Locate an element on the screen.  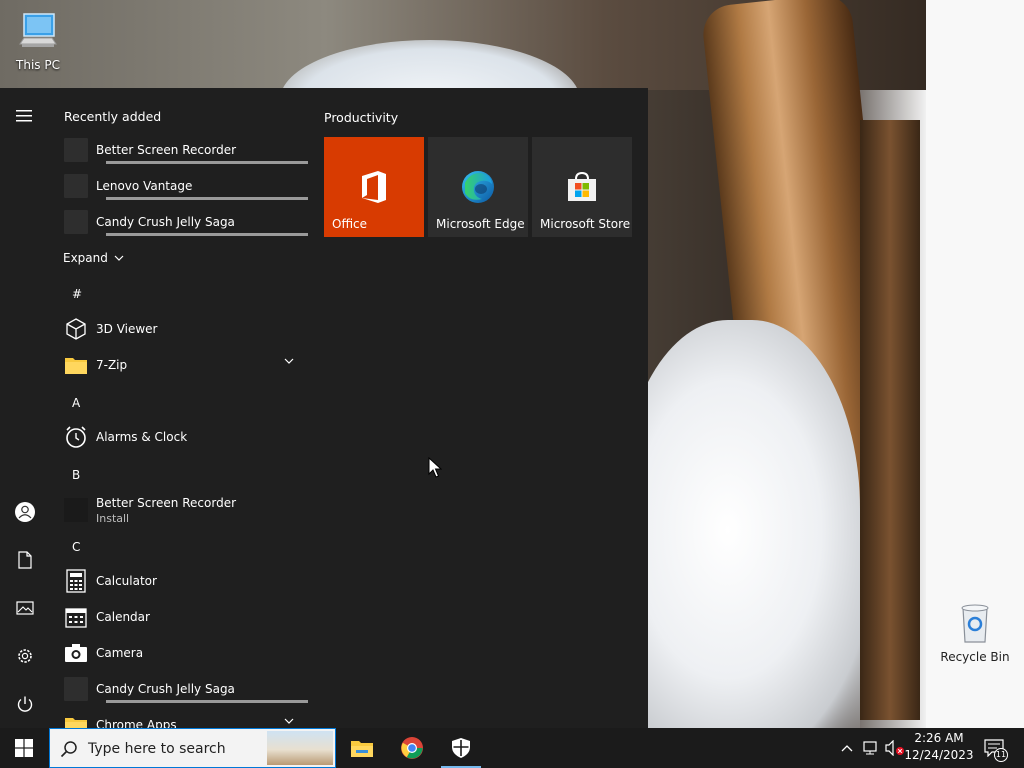
expand-label: Expand is located at coordinates (85, 258).